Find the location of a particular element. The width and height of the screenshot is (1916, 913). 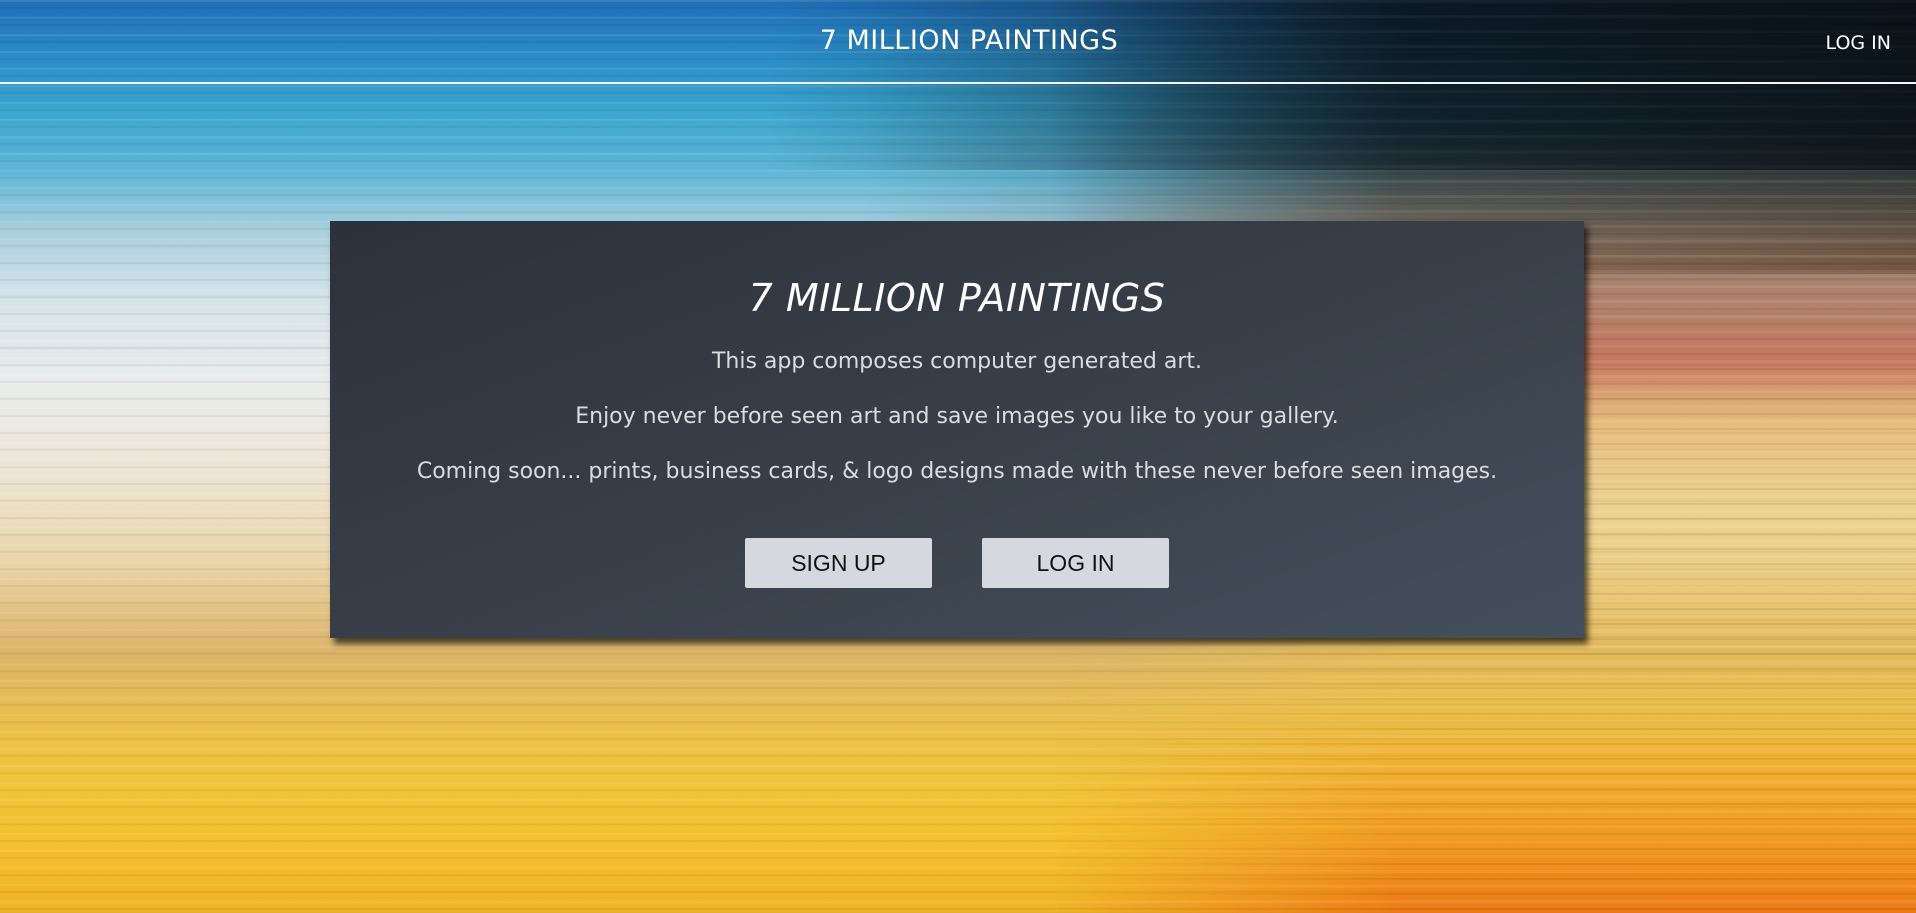

top-bar: 7 MILLION PAINTINGS LOG IN is located at coordinates (958, 42).